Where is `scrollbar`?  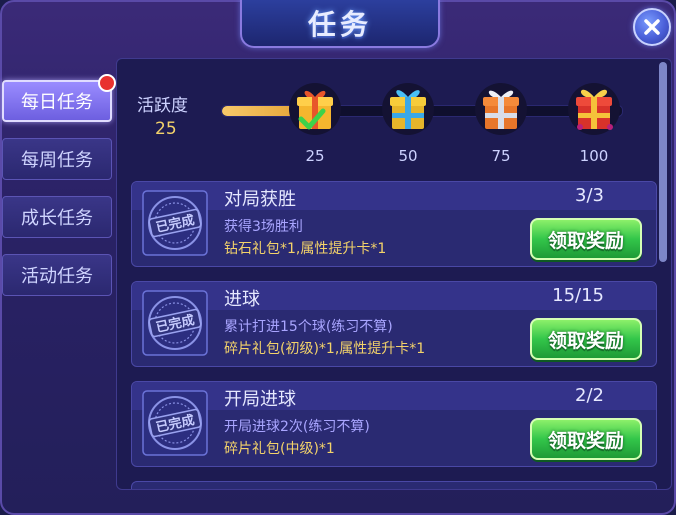 scrollbar is located at coordinates (663, 162).